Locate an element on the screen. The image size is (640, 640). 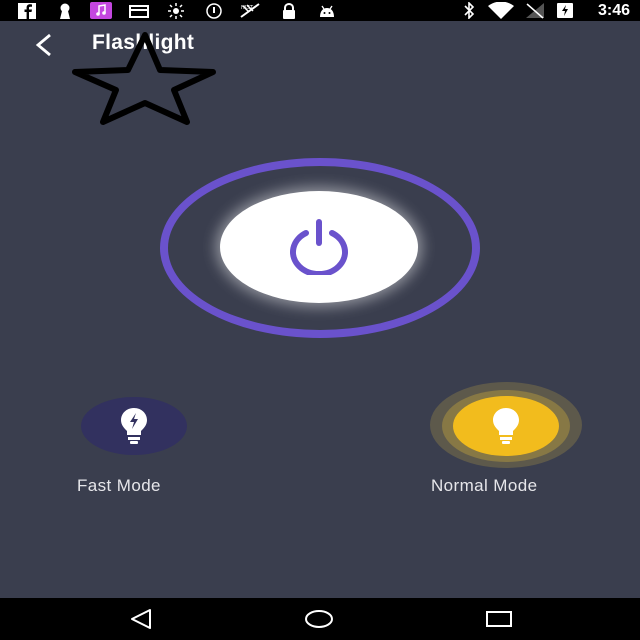
wifi-icon is located at coordinates (501, 10).